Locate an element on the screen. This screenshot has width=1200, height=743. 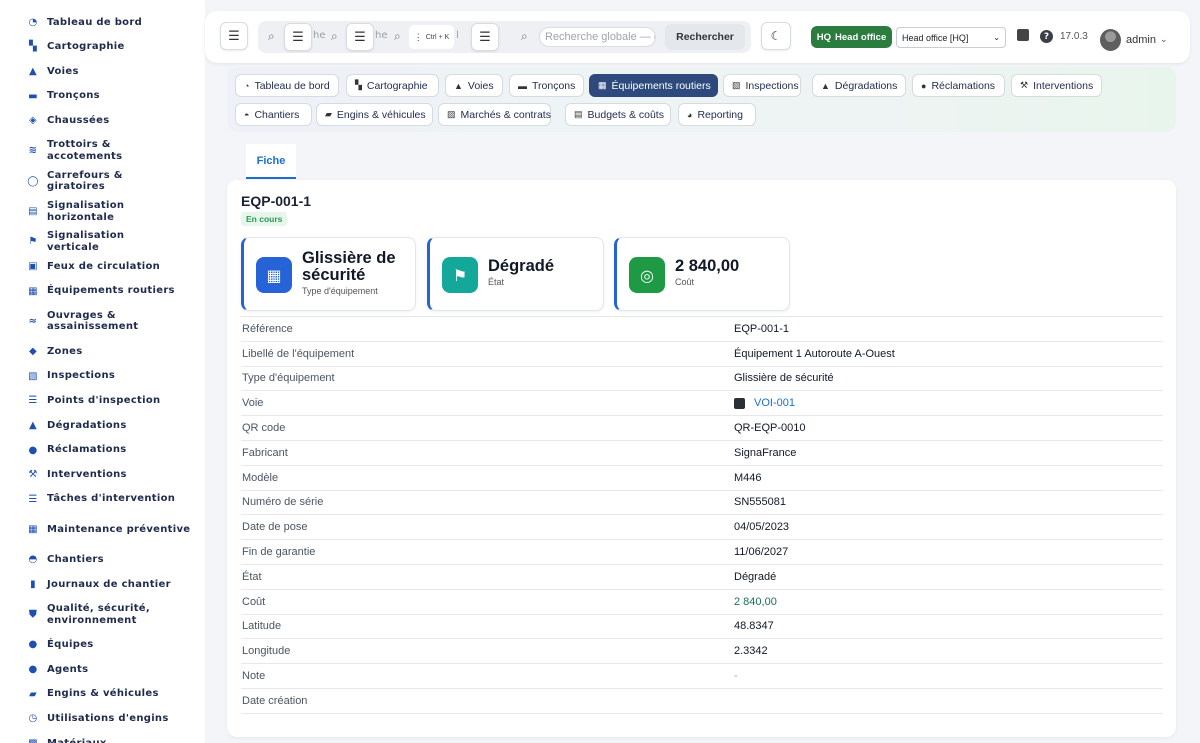
sidebar-item-feux-de-circulation: ▣ Feux de circulation is located at coordinates (102, 266).